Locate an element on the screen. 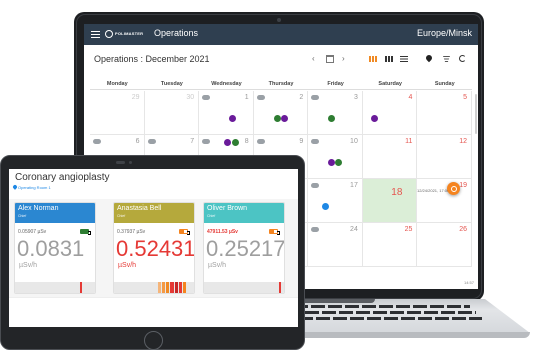  list-view-icon is located at coordinates (404, 59).